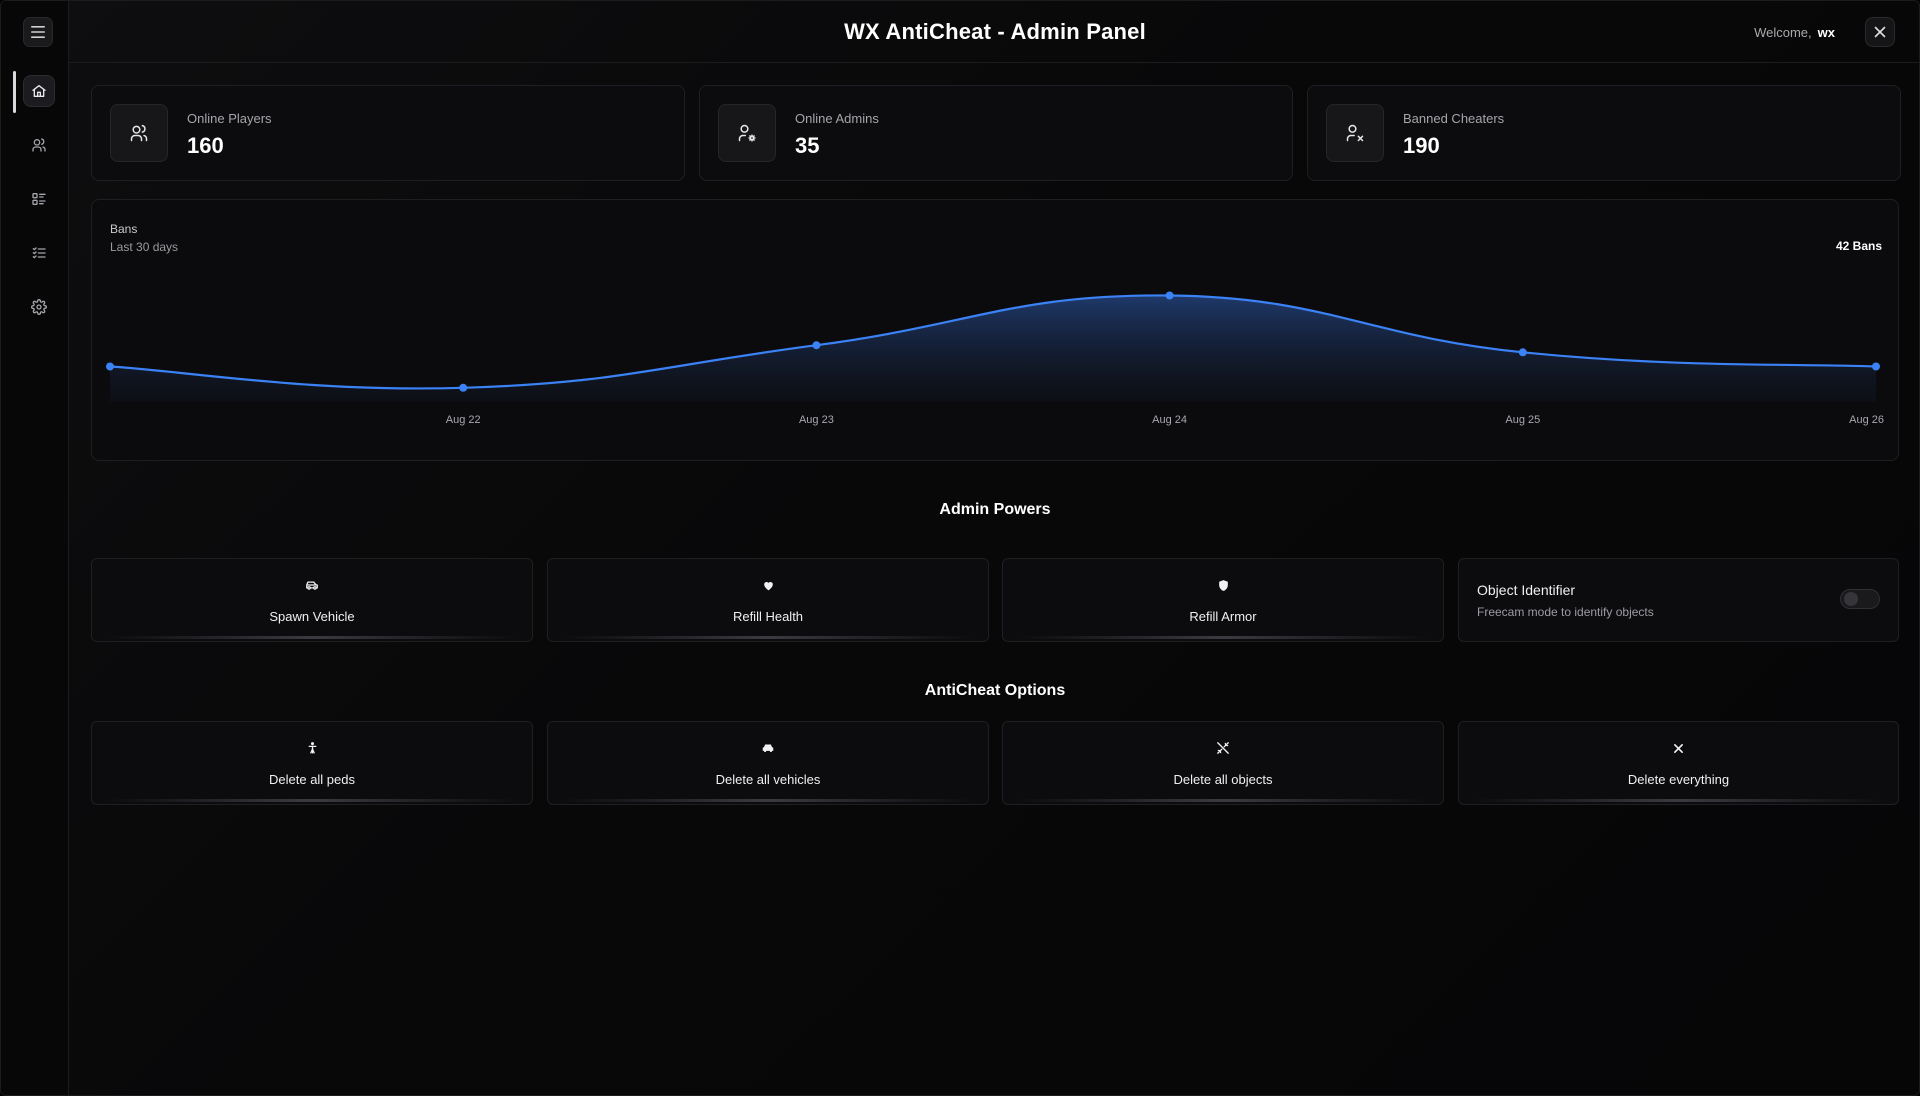 The width and height of the screenshot is (1920, 1096). I want to click on list-details-icon, so click(39, 199).